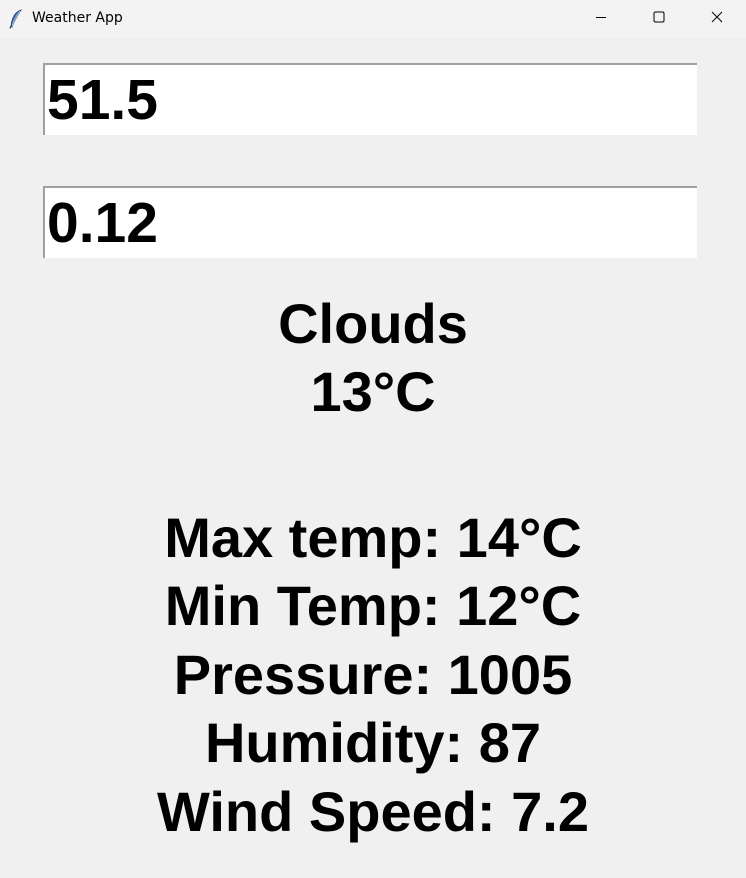 The image size is (746, 878). I want to click on maximize-button, so click(659, 19).